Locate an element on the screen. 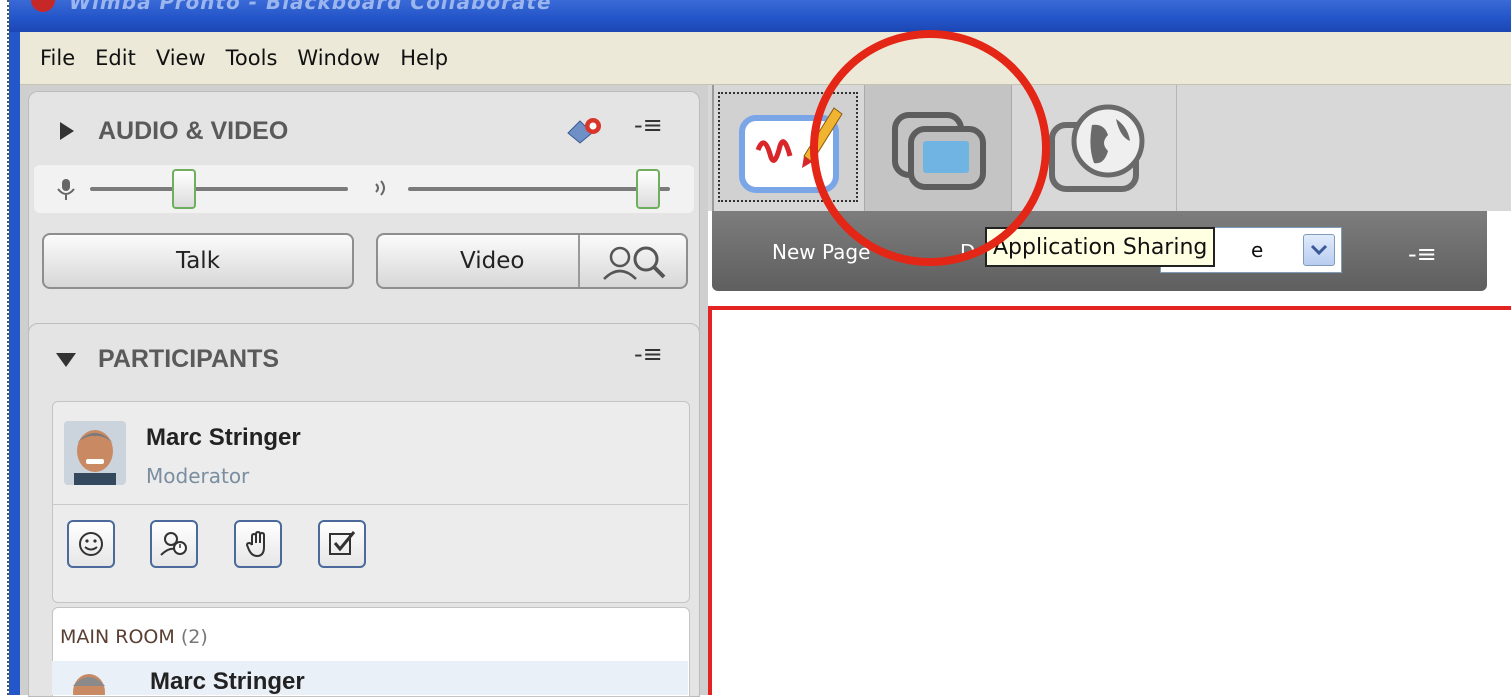 This screenshot has width=1511, height=697. av-settings-icon is located at coordinates (586, 129).